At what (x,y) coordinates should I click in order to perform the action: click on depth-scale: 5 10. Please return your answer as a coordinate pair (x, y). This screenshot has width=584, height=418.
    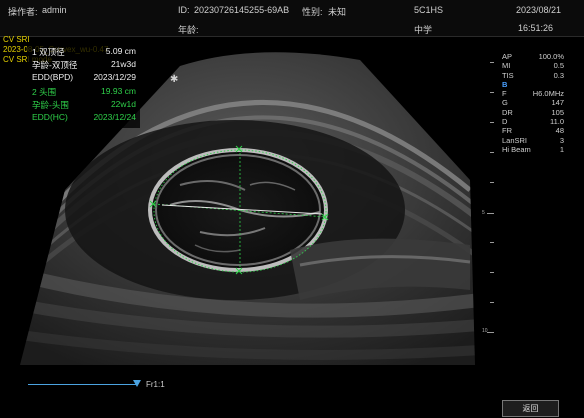
    Looking at the image, I should click on (488, 212).